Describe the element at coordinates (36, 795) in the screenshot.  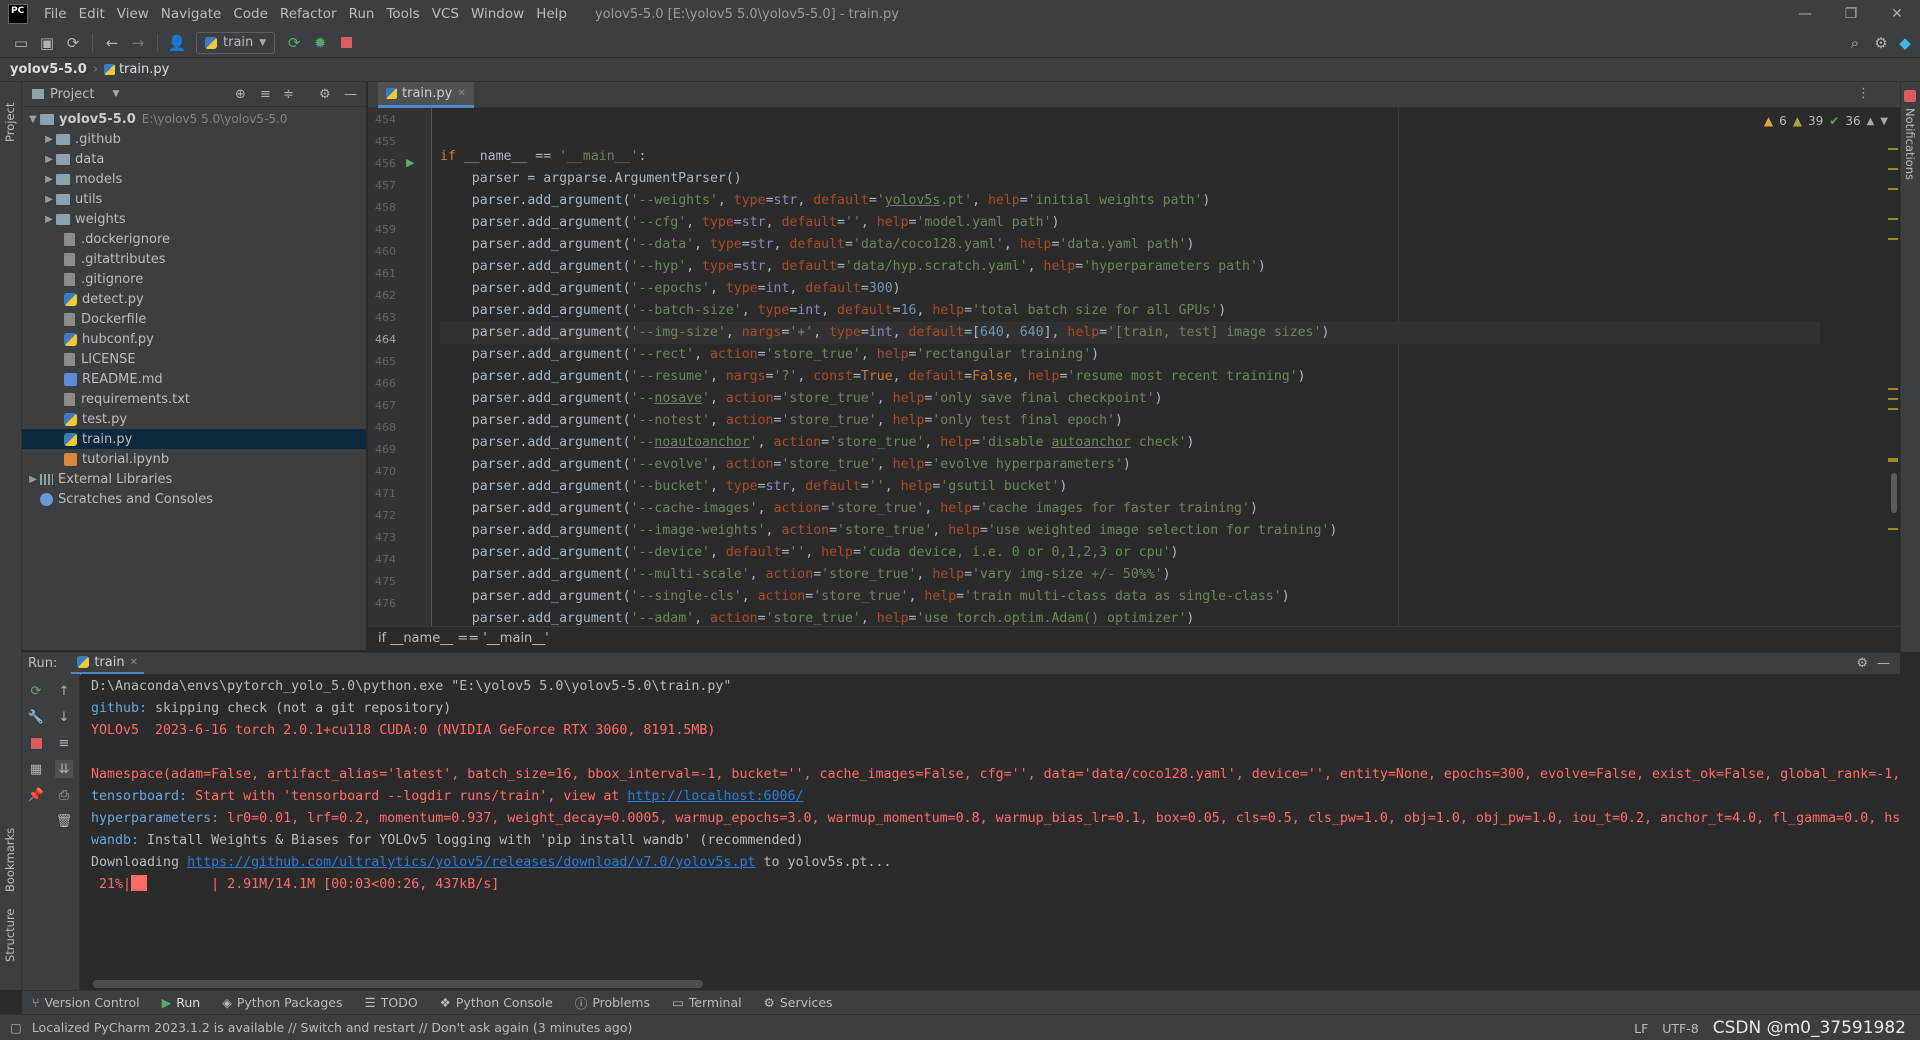
I see `pin-icon: 📌` at that location.